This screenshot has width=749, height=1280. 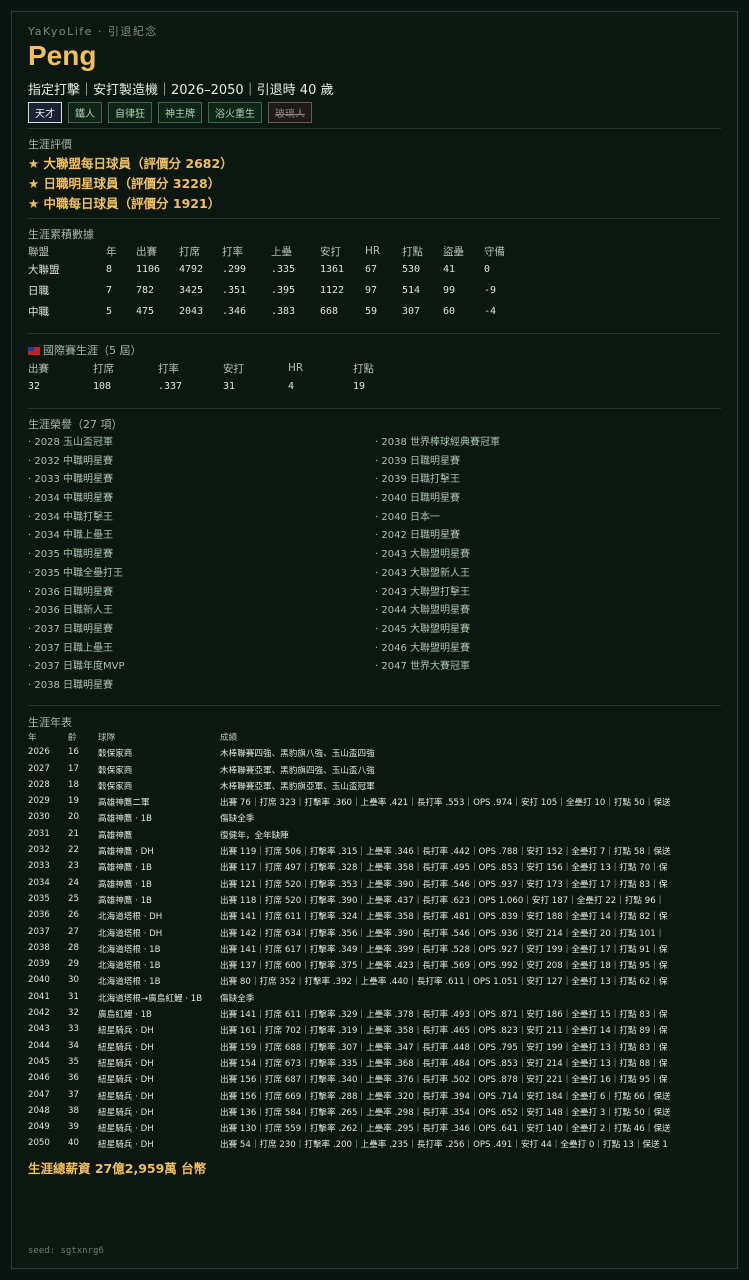 I want to click on cell: 4, so click(x=291, y=386).